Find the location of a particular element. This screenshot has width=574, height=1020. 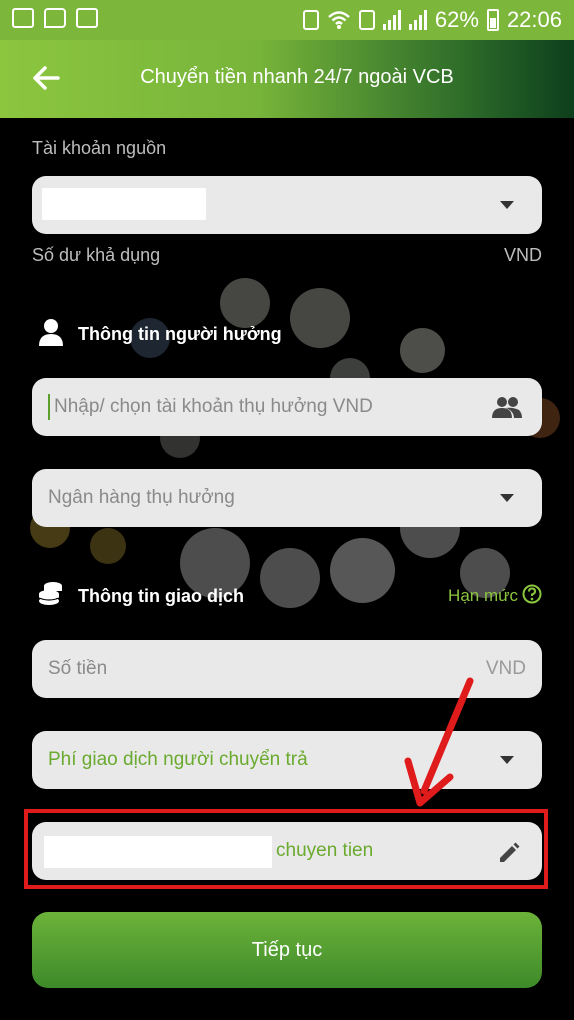

wifi-icon is located at coordinates (339, 20).